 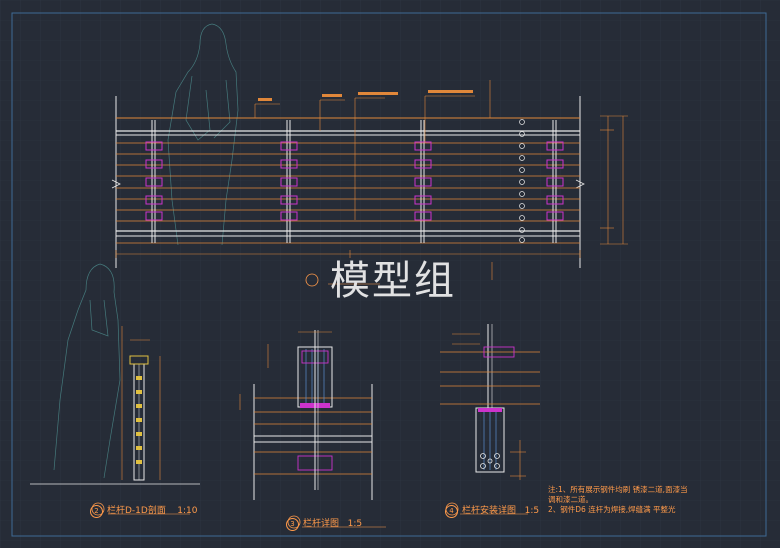 I want to click on detail-3-scale: 1:5, so click(x=355, y=524).